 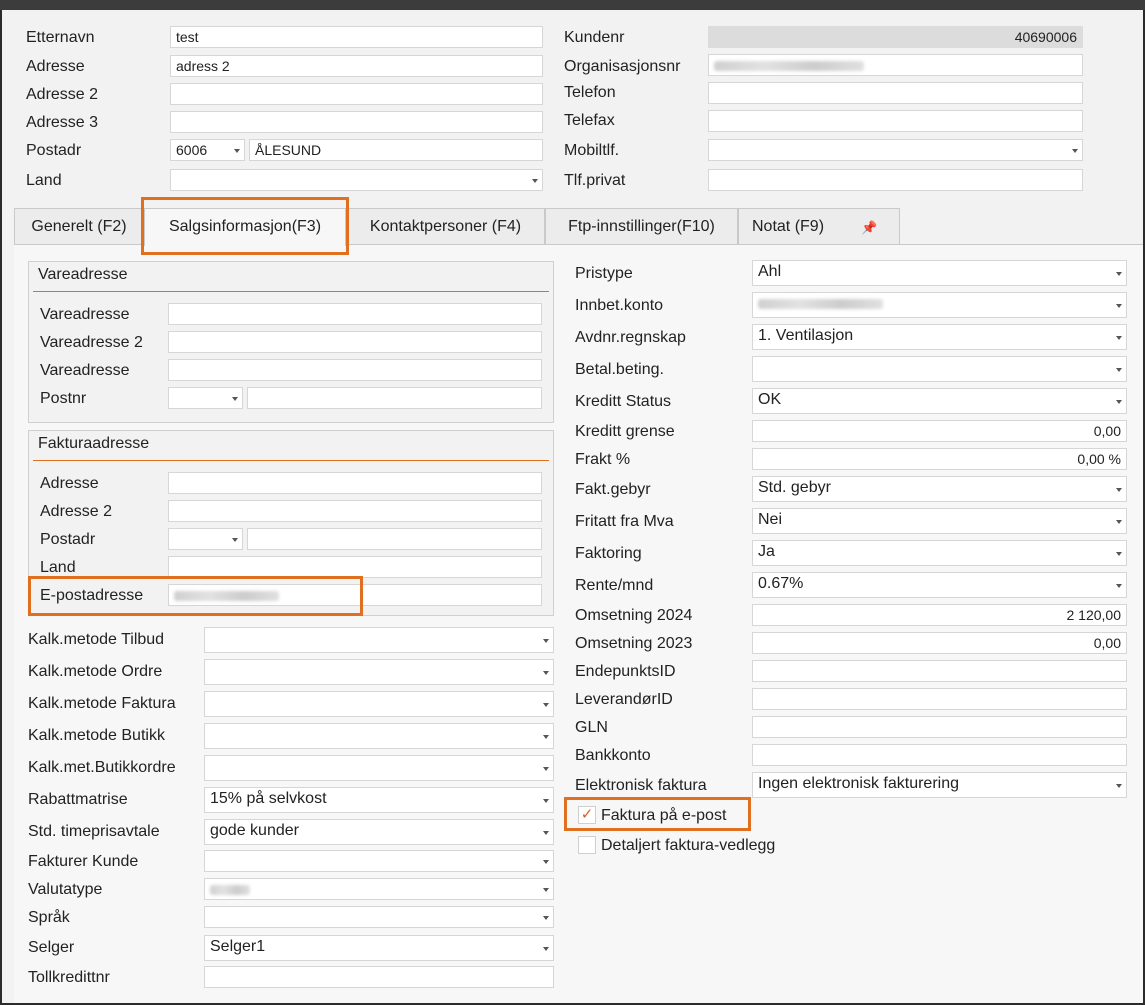 What do you see at coordinates (78, 799) in the screenshot?
I see `rabattmatrise-label: Rabattmatrise` at bounding box center [78, 799].